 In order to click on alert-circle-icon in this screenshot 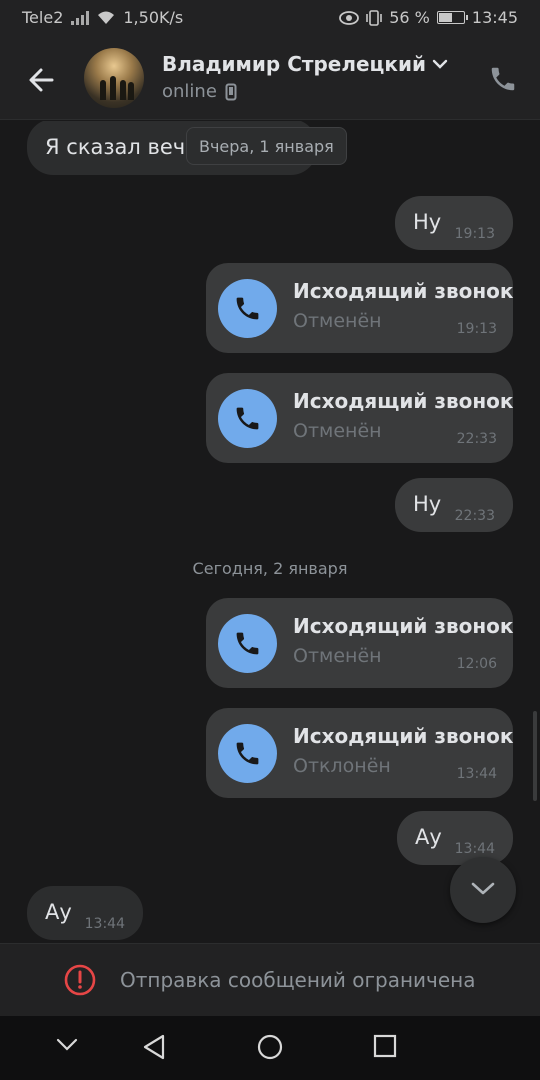, I will do `click(80, 980)`.